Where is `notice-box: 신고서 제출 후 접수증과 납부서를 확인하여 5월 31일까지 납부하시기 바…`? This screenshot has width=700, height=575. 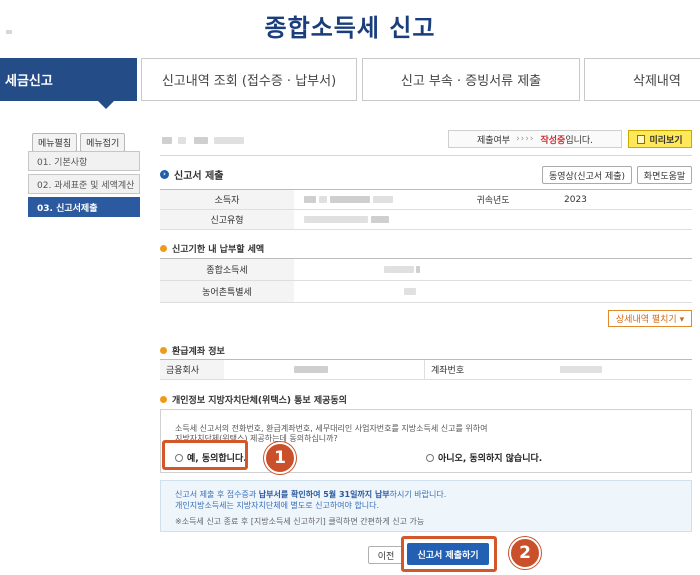 notice-box: 신고서 제출 후 접수증과 납부서를 확인하여 5월 31일까지 납부하시기 바… is located at coordinates (426, 506).